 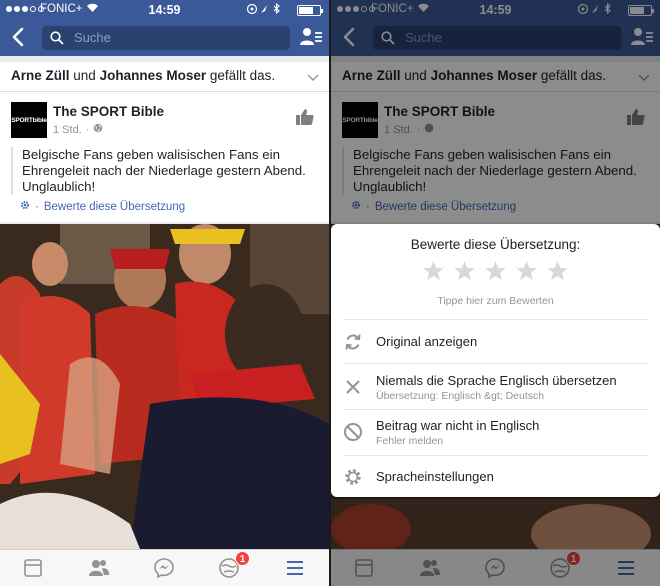 What do you see at coordinates (306, 10) in the screenshot?
I see `battery-fill` at bounding box center [306, 10].